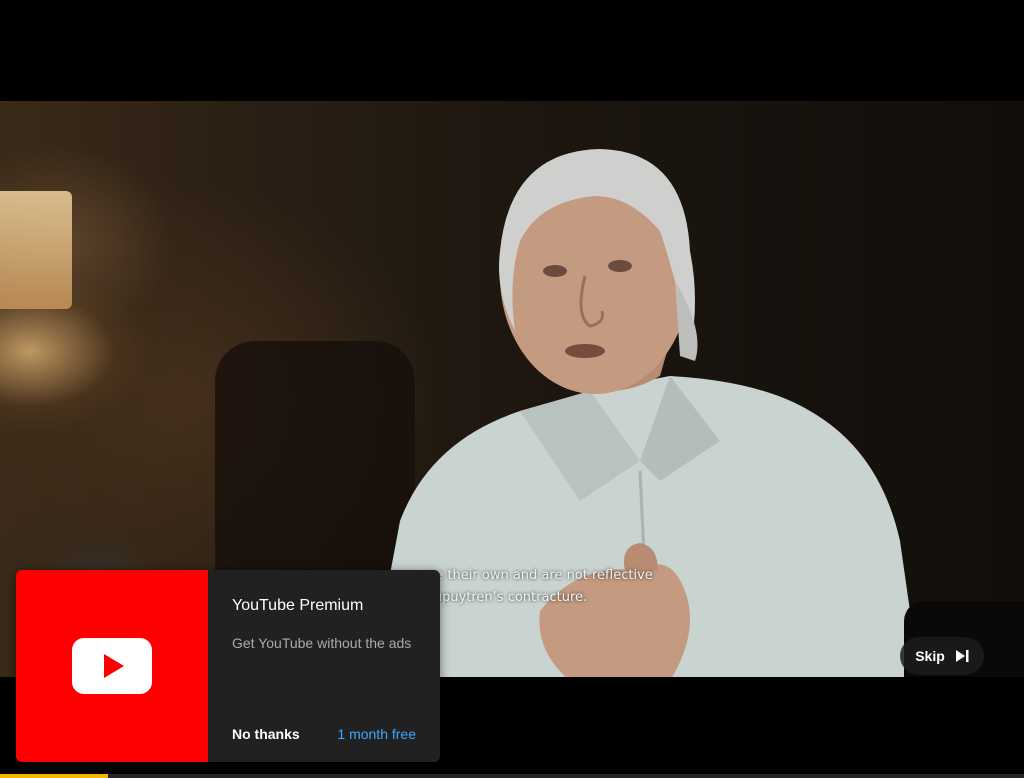 Image resolution: width=1024 pixels, height=778 pixels. What do you see at coordinates (484, 597) in the screenshot?
I see `subtitle-line: e with Dupuytren’s contracture.` at bounding box center [484, 597].